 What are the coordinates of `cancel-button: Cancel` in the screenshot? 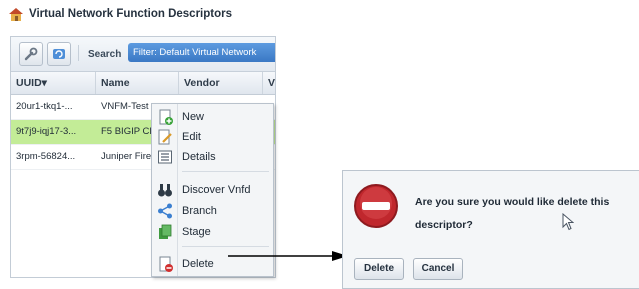 It's located at (438, 269).